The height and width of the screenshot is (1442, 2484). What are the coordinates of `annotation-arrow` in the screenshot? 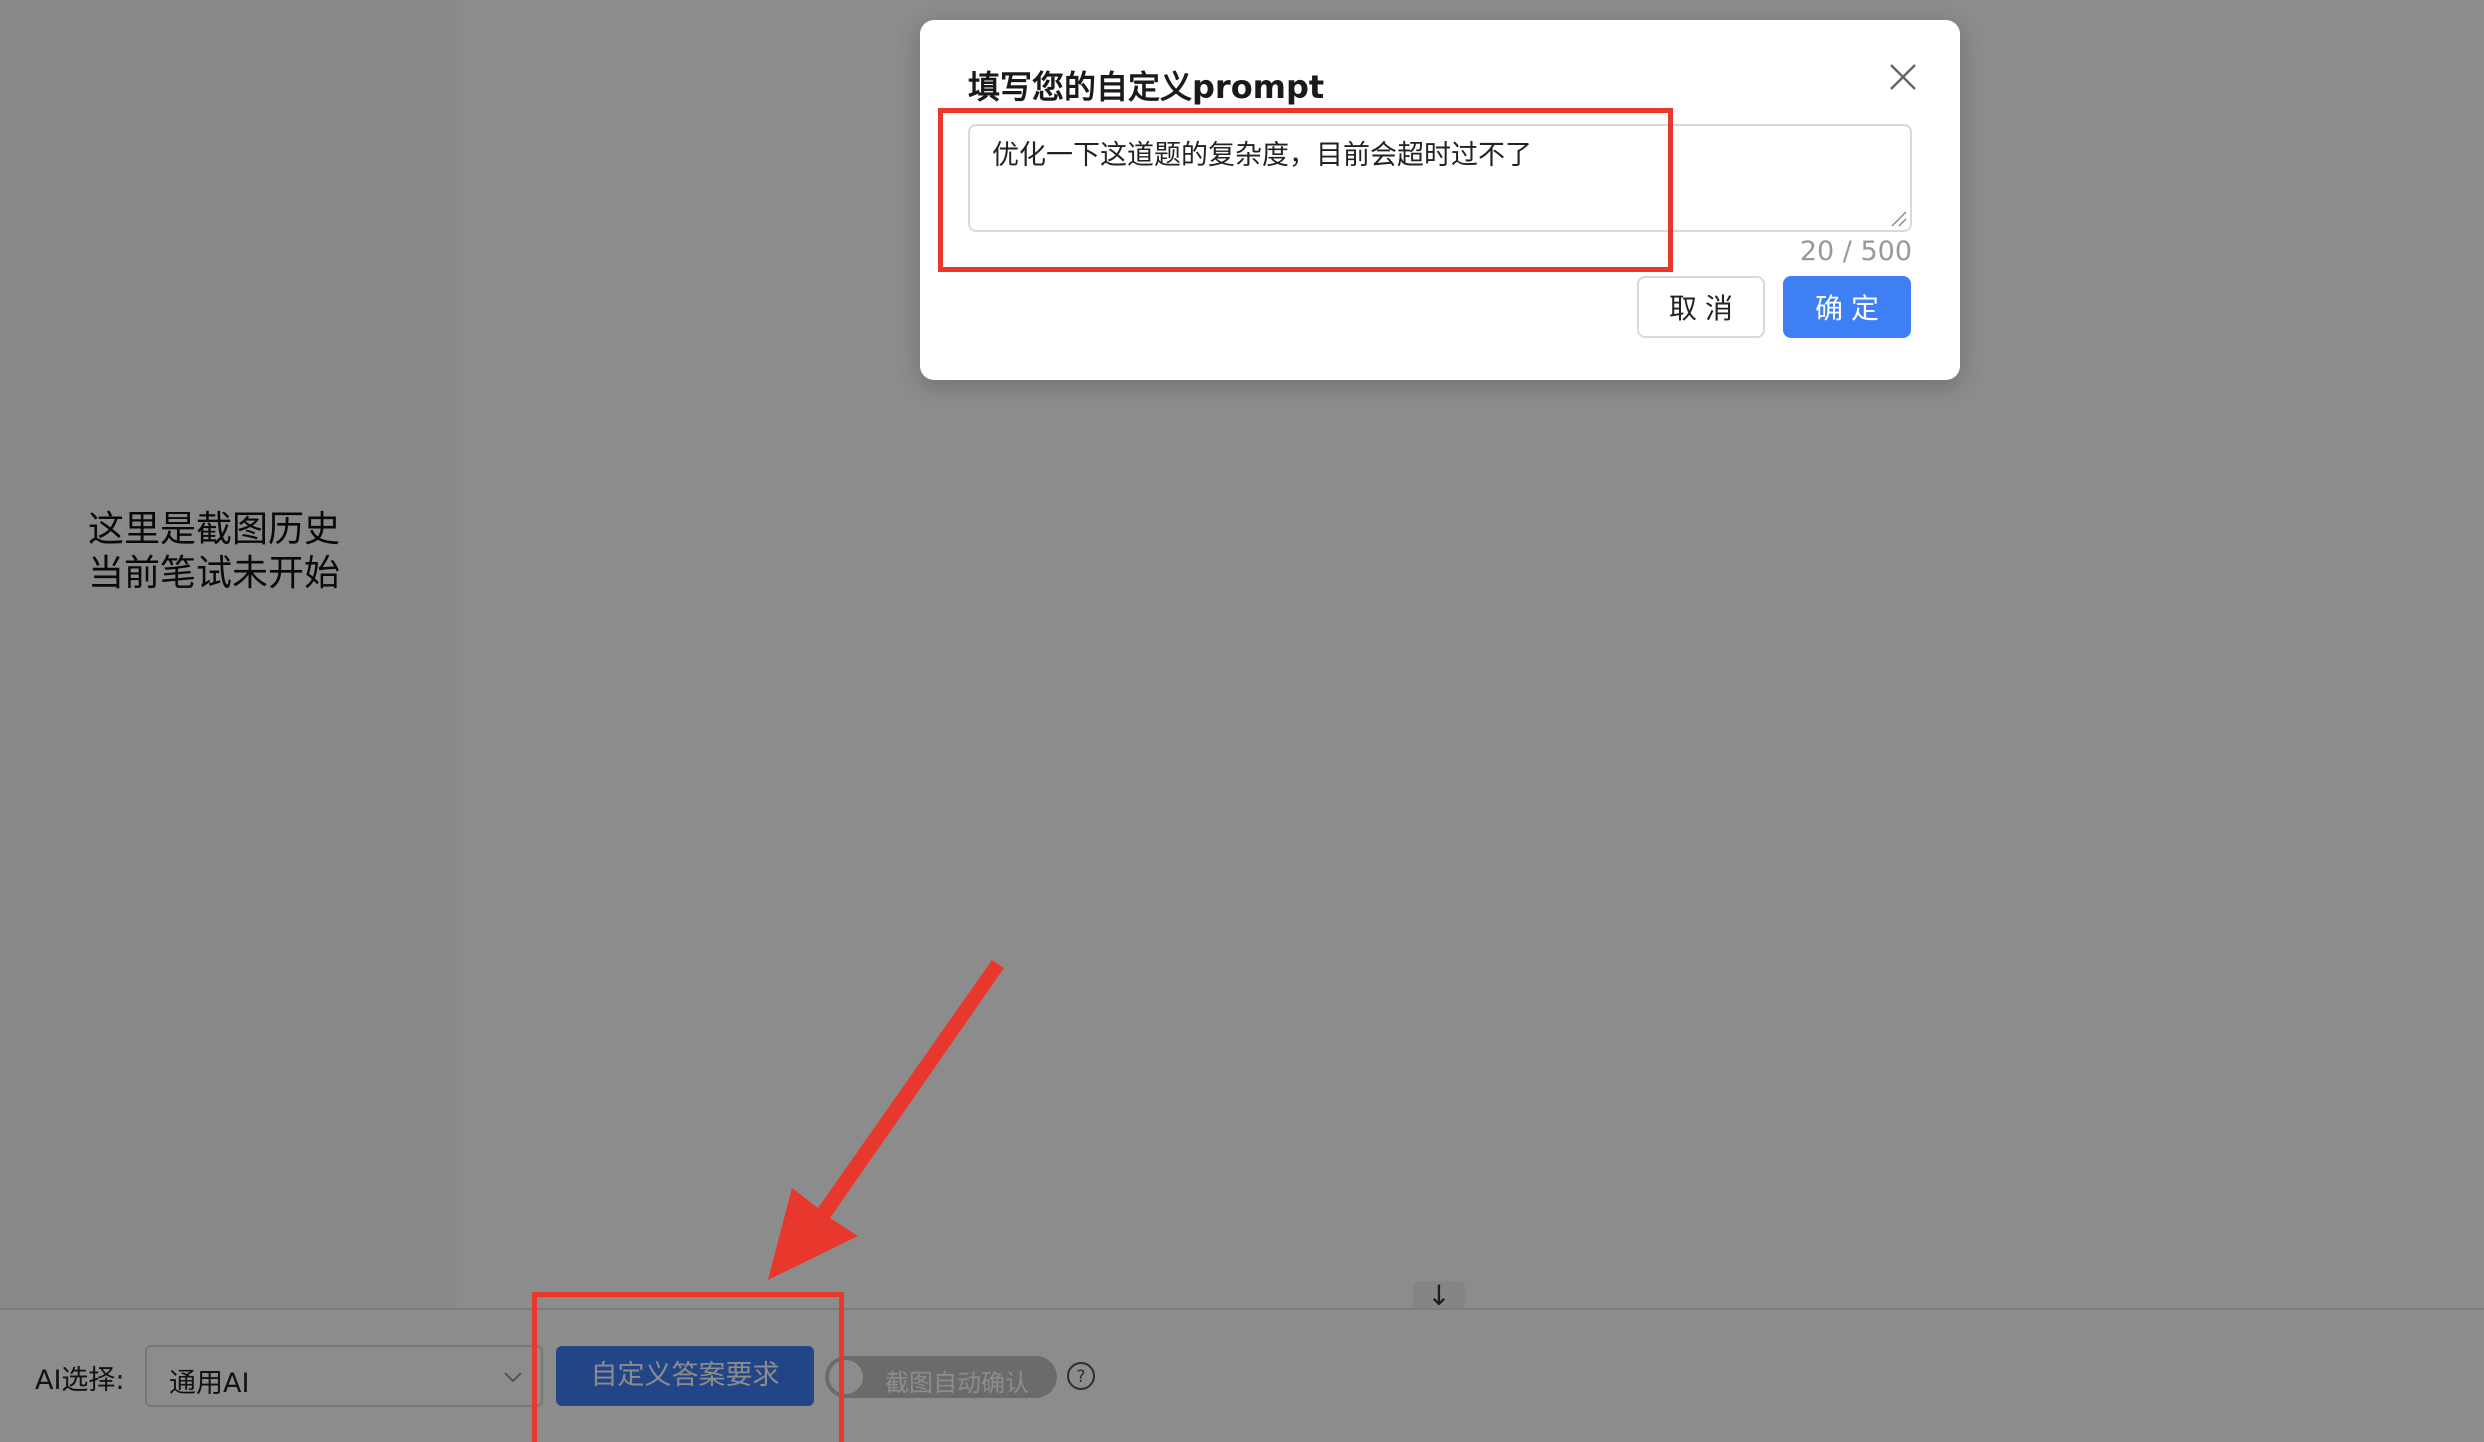 It's located at (886, 1120).